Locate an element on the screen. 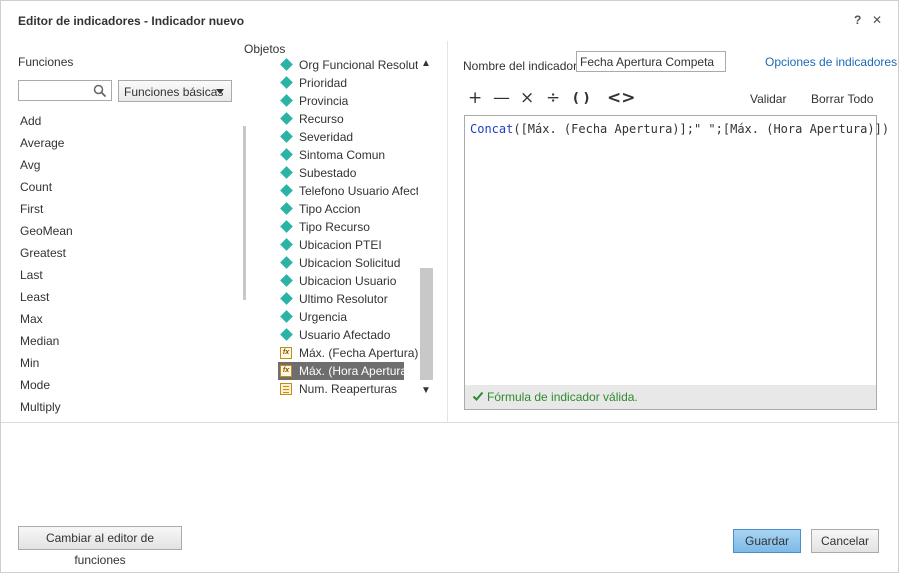 The width and height of the screenshot is (899, 573). functions-search-input is located at coordinates (55, 90).